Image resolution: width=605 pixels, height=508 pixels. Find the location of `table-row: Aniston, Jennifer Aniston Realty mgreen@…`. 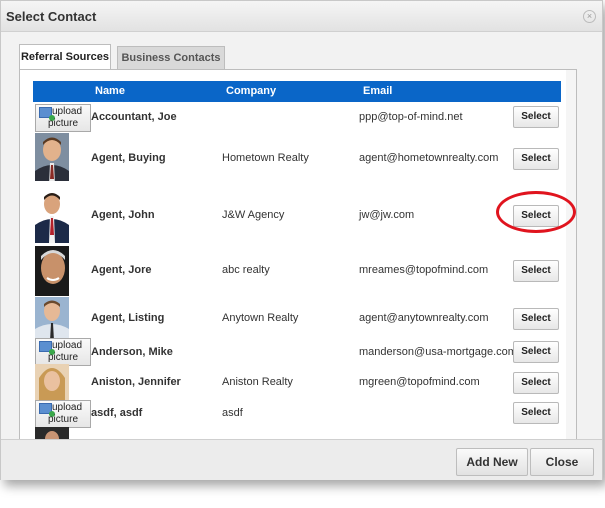

table-row: Aniston, Jennifer Aniston Realty mgreen@… is located at coordinates (297, 382).